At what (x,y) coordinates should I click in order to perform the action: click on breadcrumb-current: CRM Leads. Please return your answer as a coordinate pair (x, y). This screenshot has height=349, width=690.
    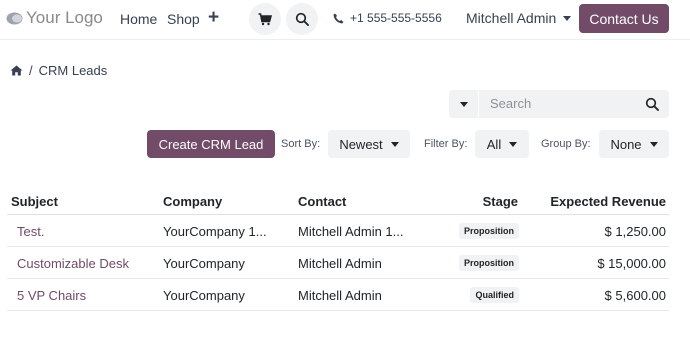
    Looking at the image, I should click on (73, 70).